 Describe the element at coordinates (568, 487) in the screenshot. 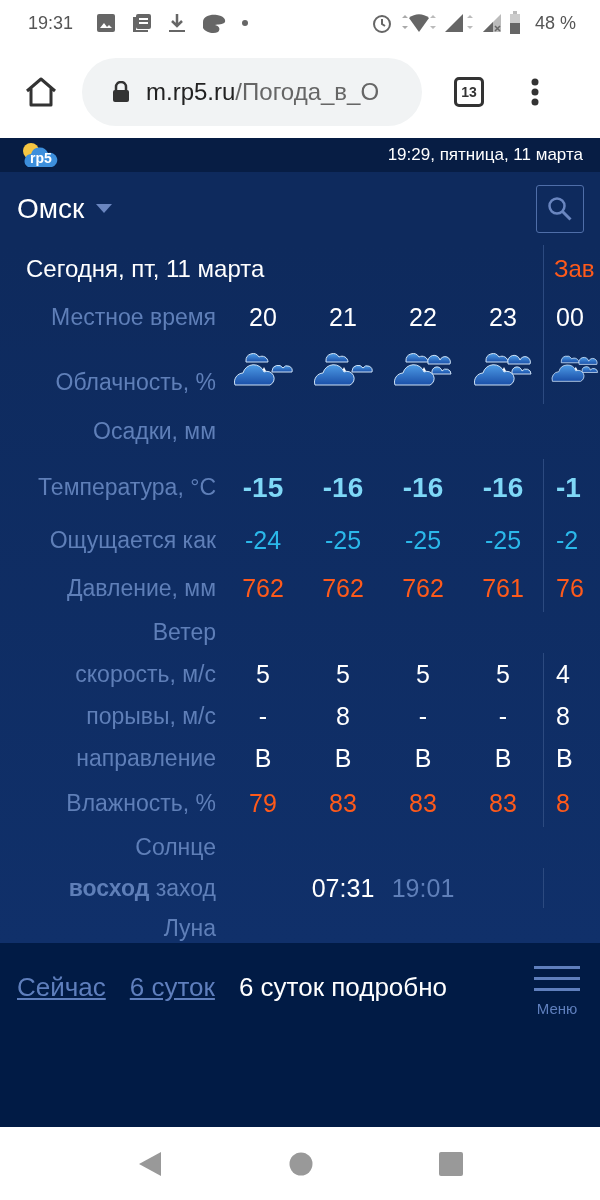

I see `temperature-value: -1` at that location.